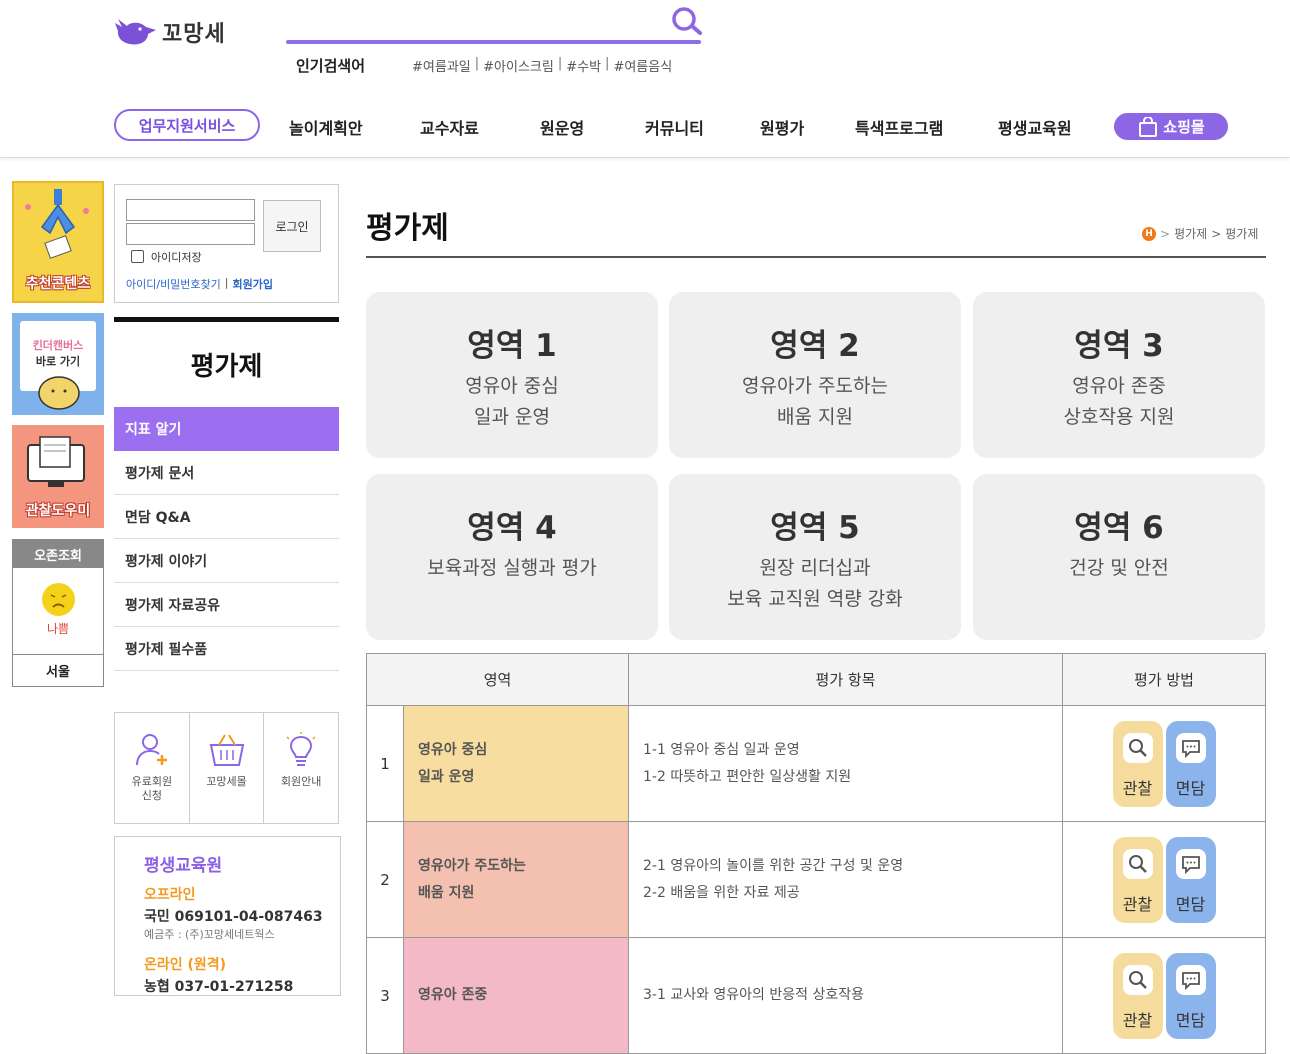 The width and height of the screenshot is (1290, 1054). I want to click on id-input, so click(190, 210).